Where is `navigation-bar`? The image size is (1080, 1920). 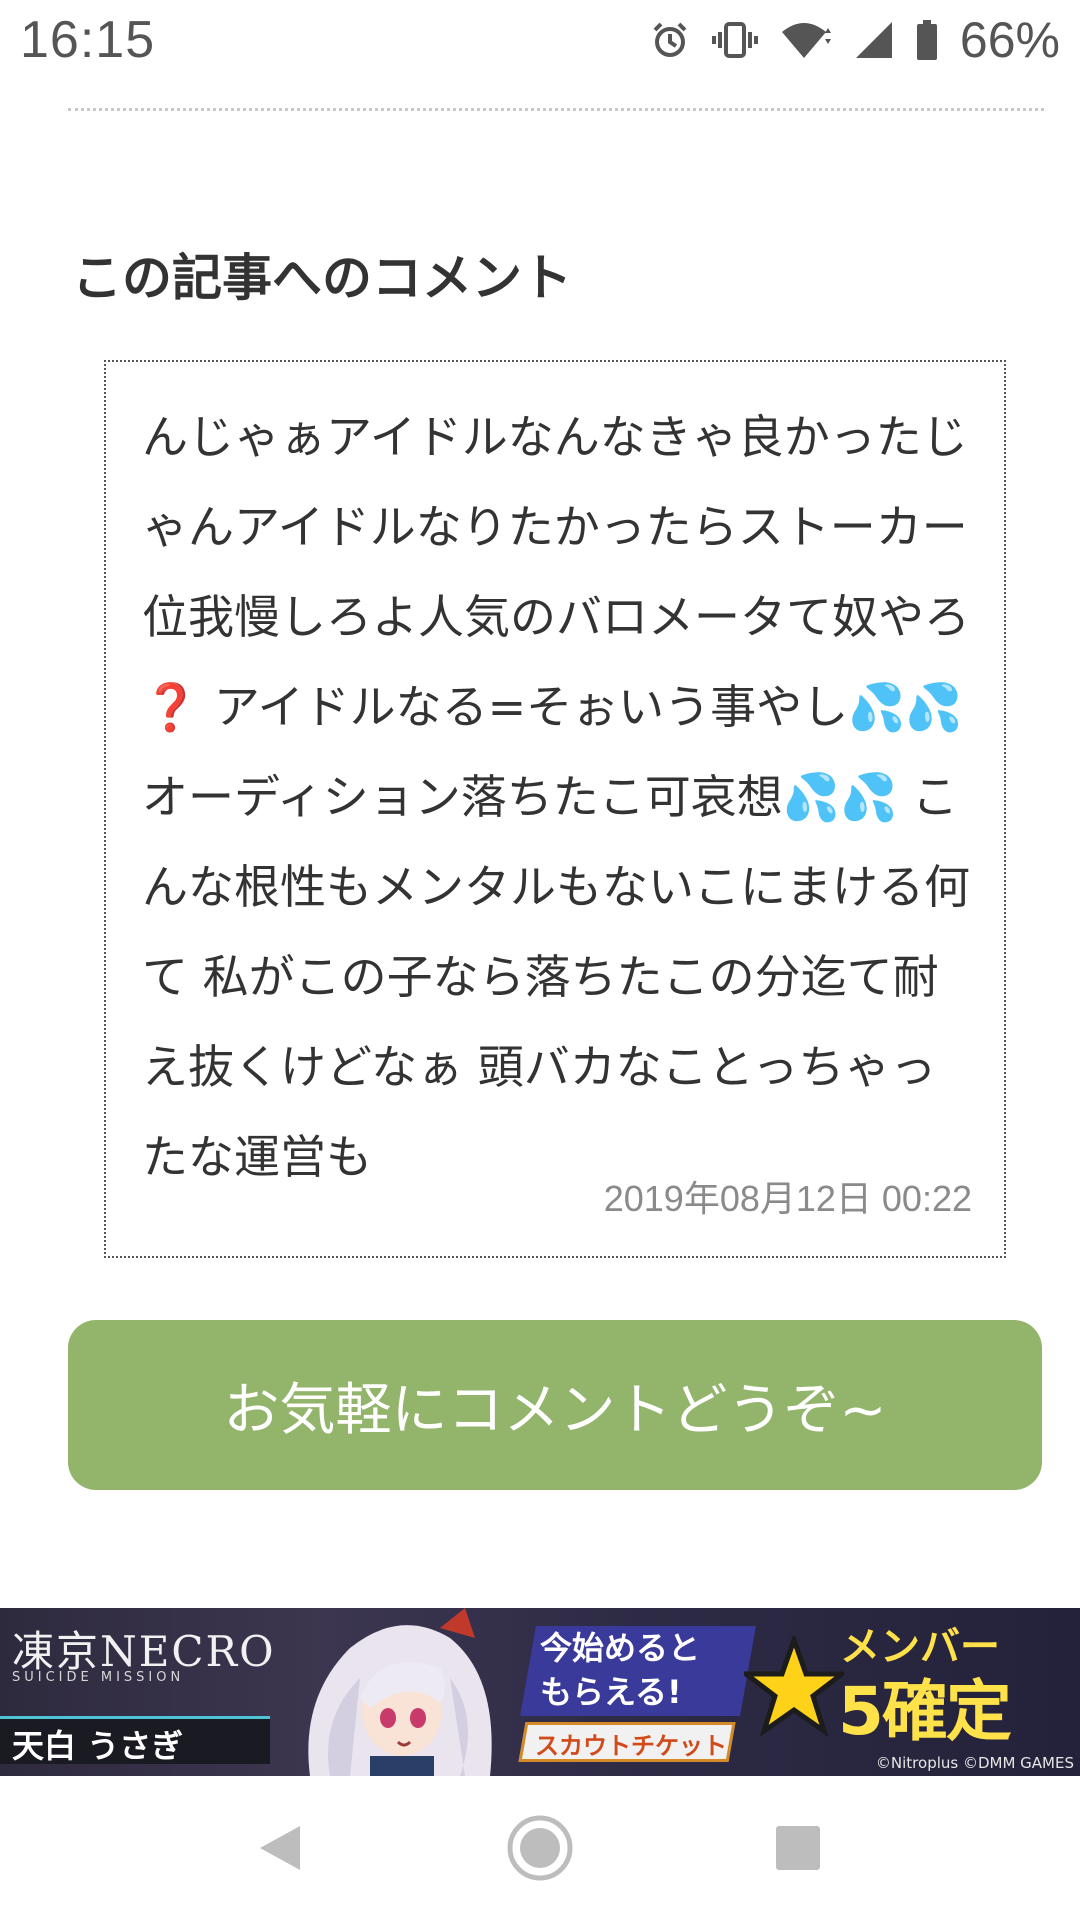
navigation-bar is located at coordinates (540, 1848).